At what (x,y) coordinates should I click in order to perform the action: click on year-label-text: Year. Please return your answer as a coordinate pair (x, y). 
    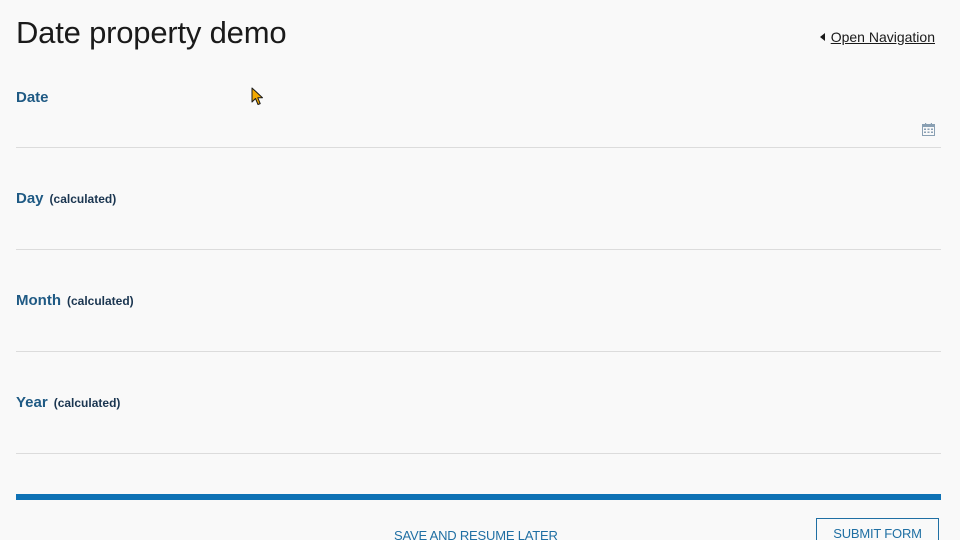
    Looking at the image, I should click on (32, 402).